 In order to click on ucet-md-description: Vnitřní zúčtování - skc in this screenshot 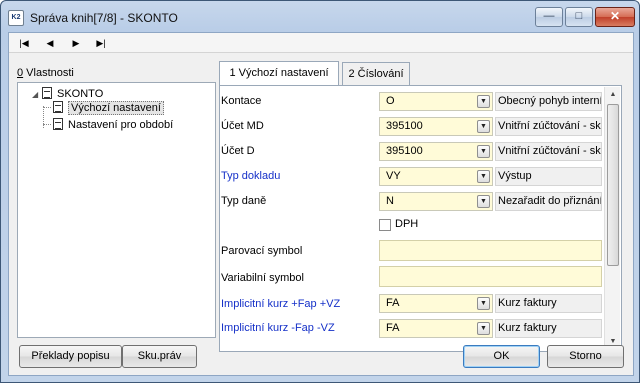, I will do `click(548, 126)`.